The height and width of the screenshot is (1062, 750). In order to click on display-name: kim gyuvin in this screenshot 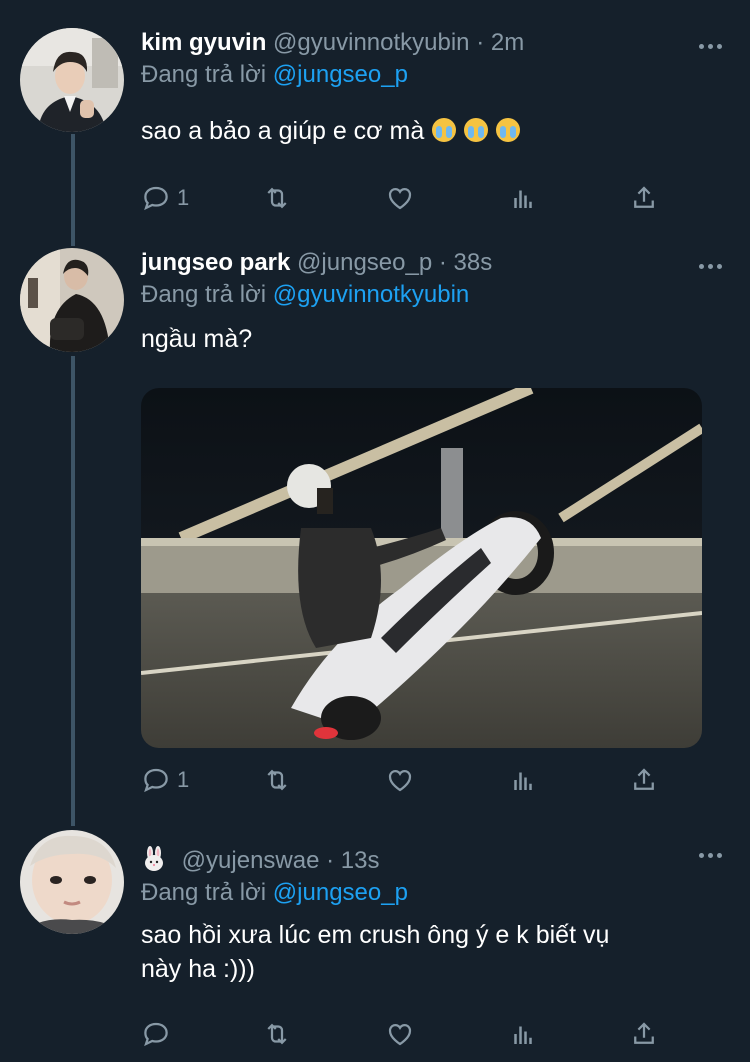, I will do `click(203, 42)`.